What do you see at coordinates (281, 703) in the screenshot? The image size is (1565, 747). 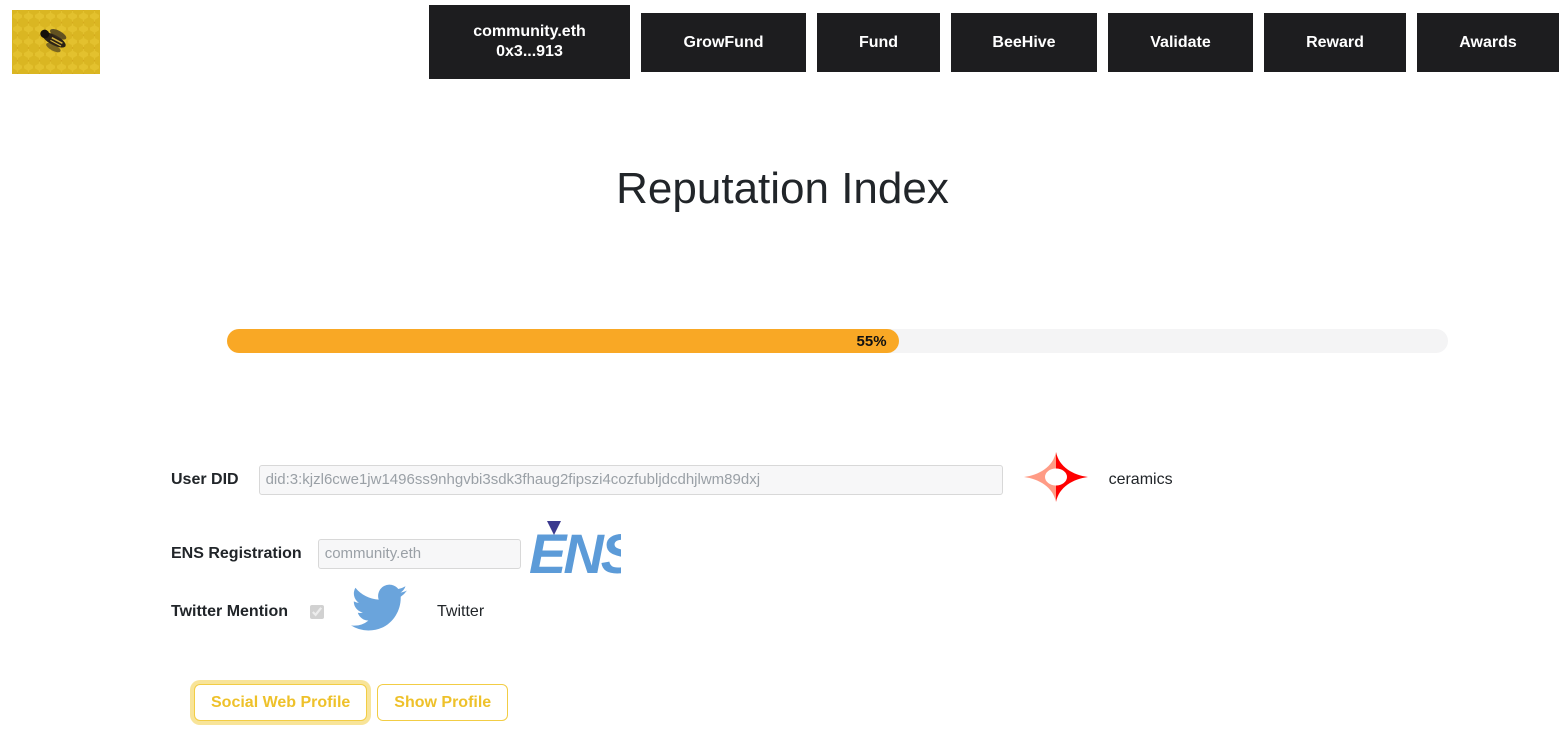 I see `social-web-profile-button: Social Web Profile` at bounding box center [281, 703].